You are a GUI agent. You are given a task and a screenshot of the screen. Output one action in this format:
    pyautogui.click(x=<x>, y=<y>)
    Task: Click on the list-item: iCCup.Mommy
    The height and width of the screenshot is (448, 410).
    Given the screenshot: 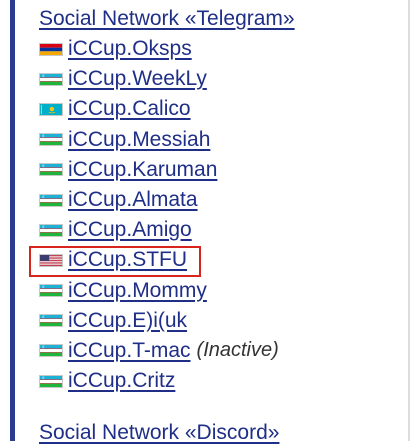 What is the action you would take?
    pyautogui.click(x=221, y=291)
    